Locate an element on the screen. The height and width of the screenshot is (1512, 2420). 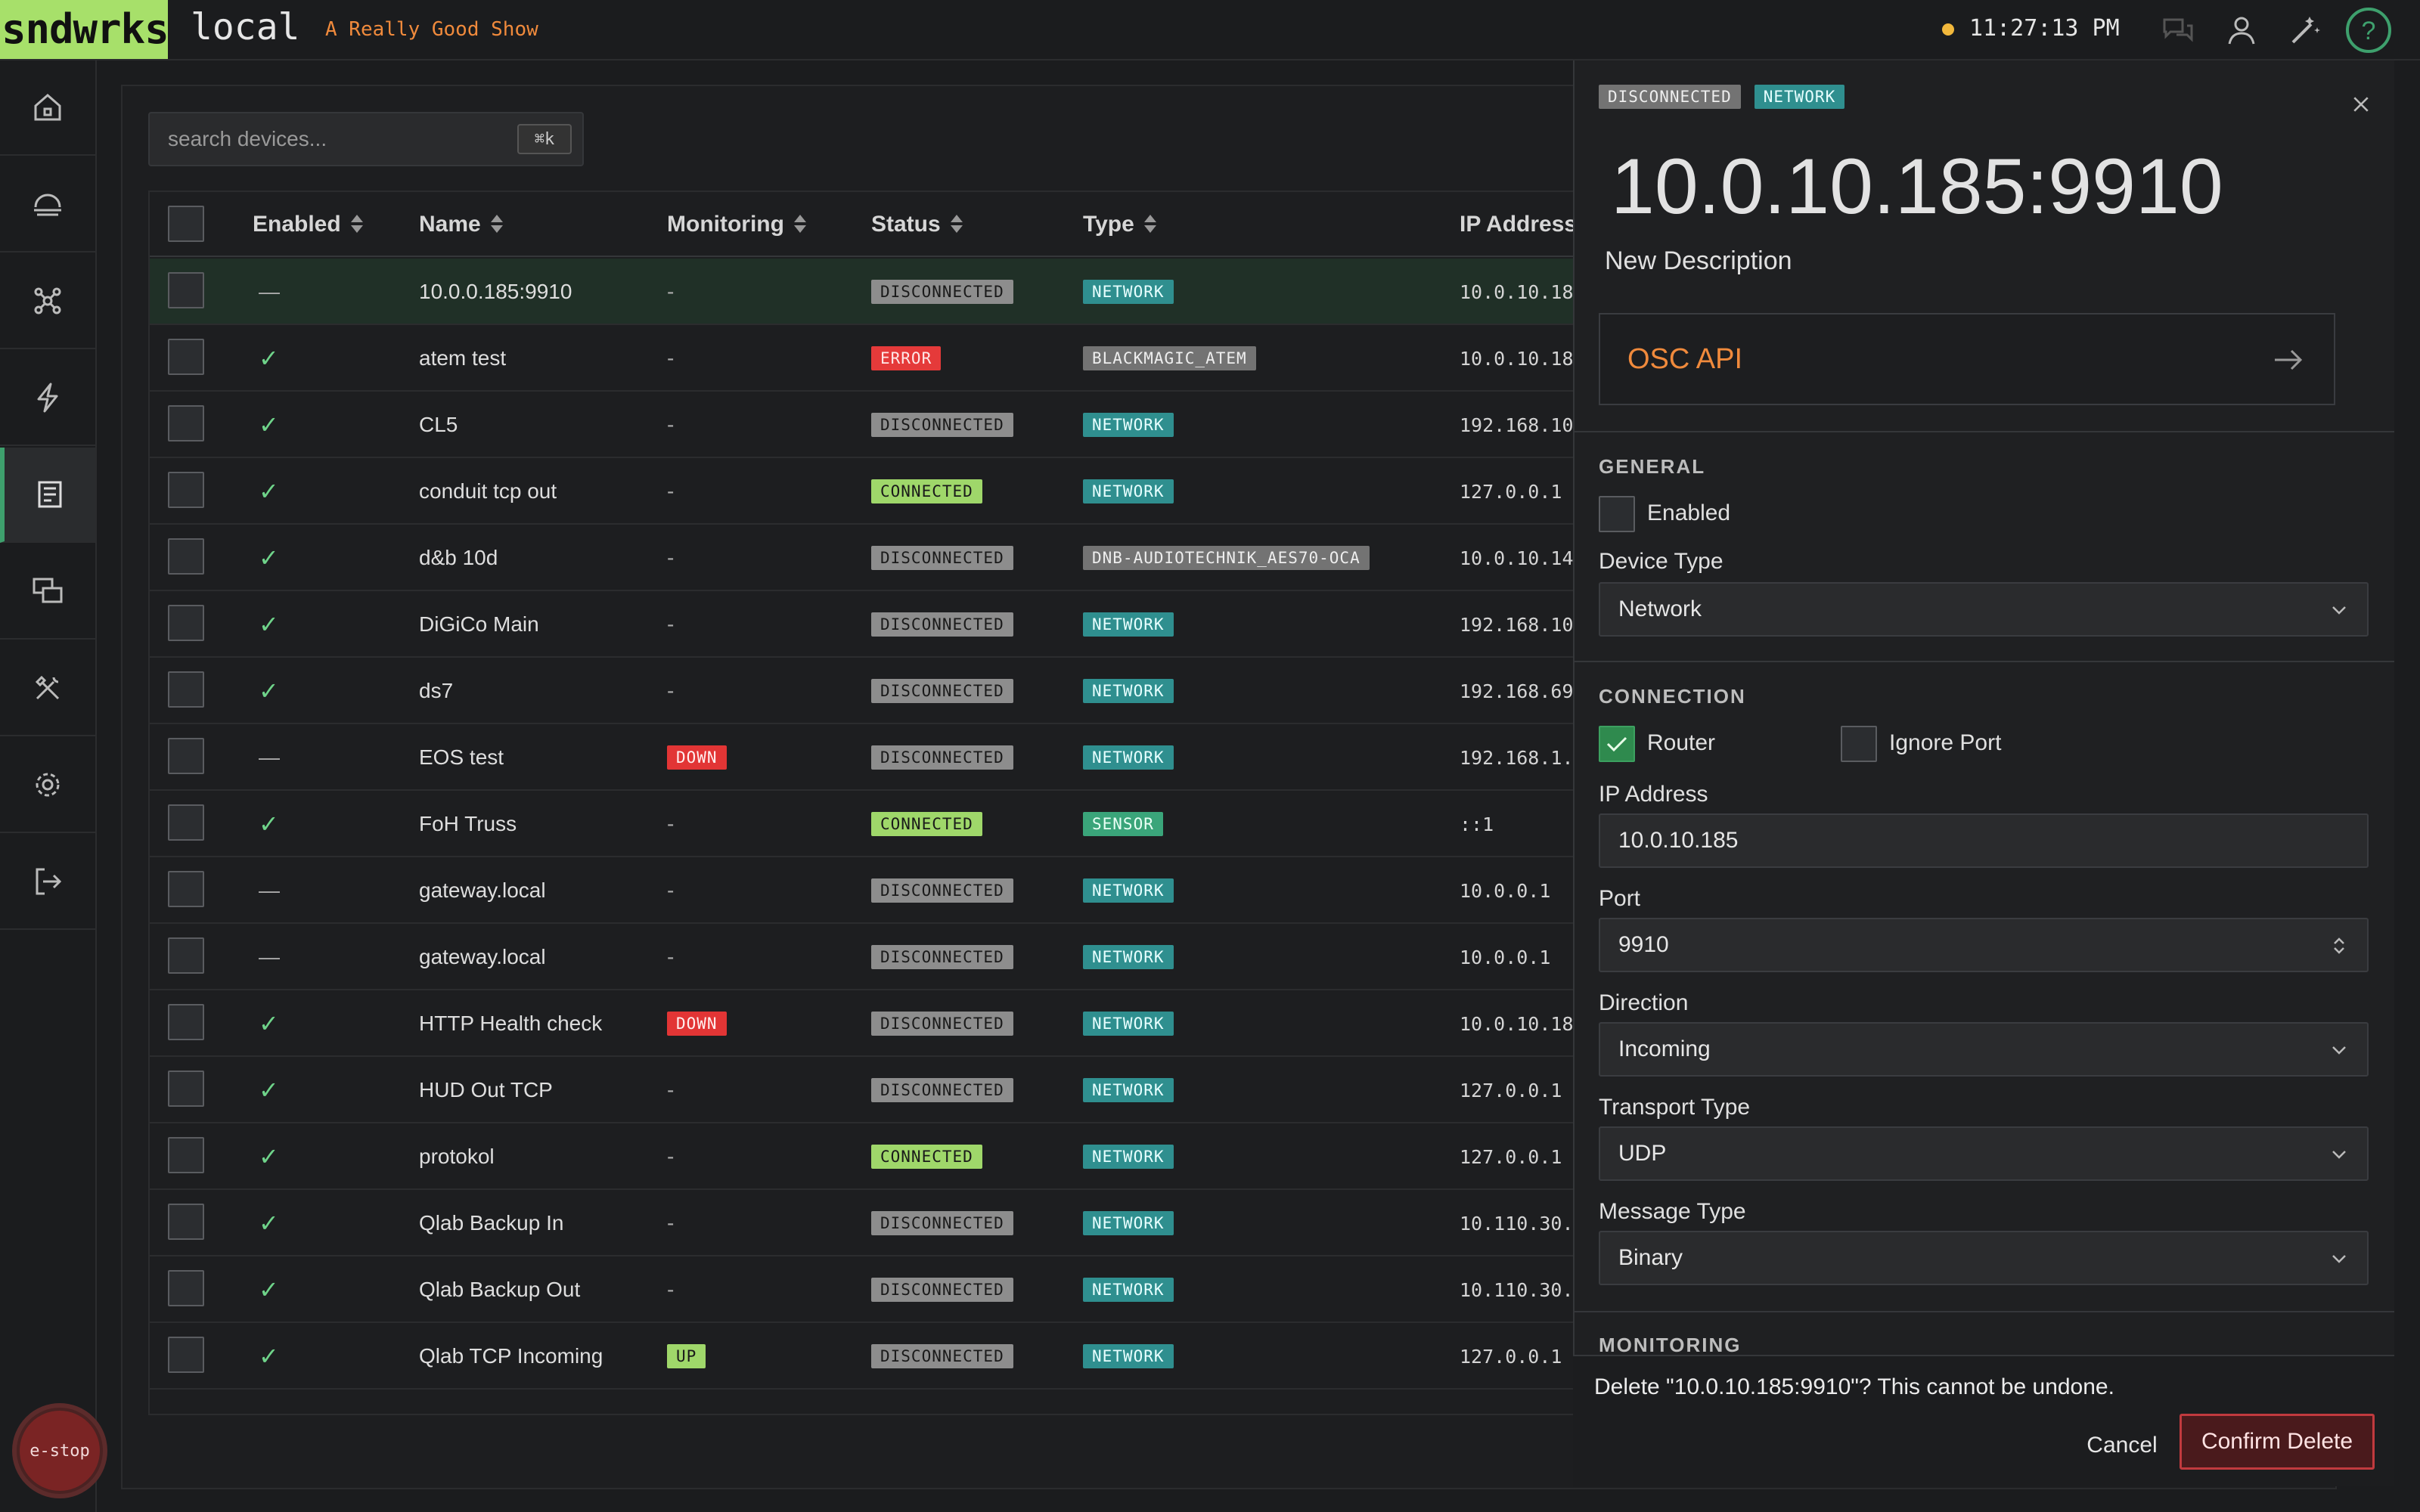
nav-home is located at coordinates (47, 108).